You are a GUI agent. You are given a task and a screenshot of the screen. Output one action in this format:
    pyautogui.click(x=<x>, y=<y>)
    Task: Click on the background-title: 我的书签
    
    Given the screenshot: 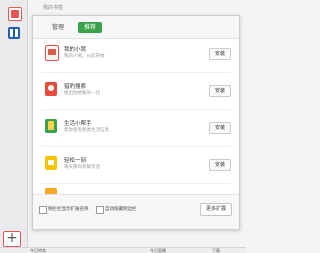 What is the action you would take?
    pyautogui.click(x=53, y=8)
    